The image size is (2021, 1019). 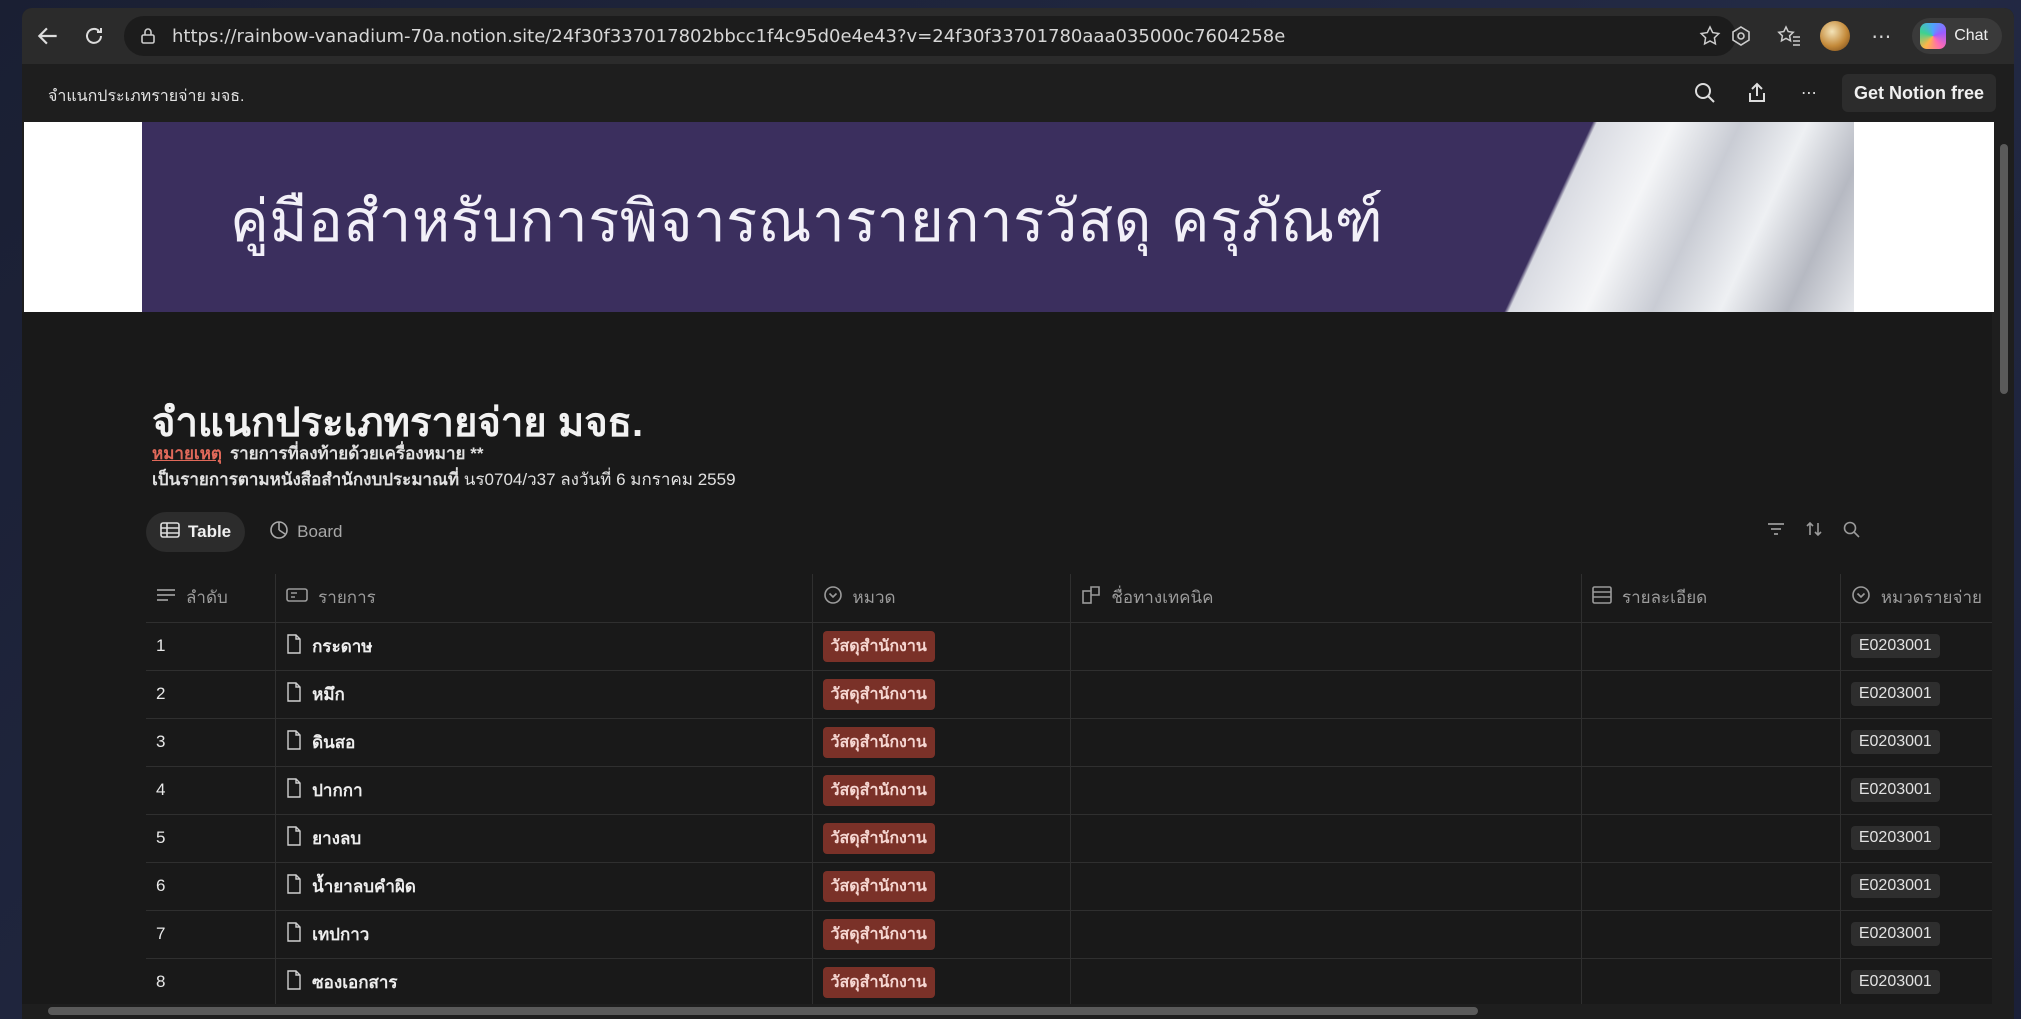 I want to click on filter-icon, so click(x=1776, y=531).